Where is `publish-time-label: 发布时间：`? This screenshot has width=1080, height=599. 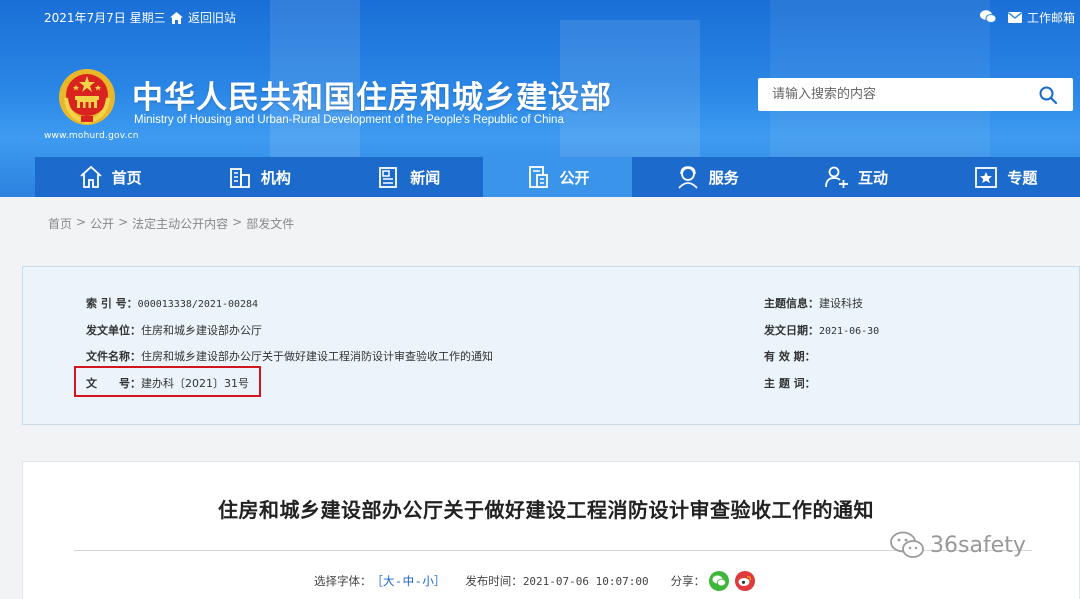
publish-time-label: 发布时间： is located at coordinates (494, 581).